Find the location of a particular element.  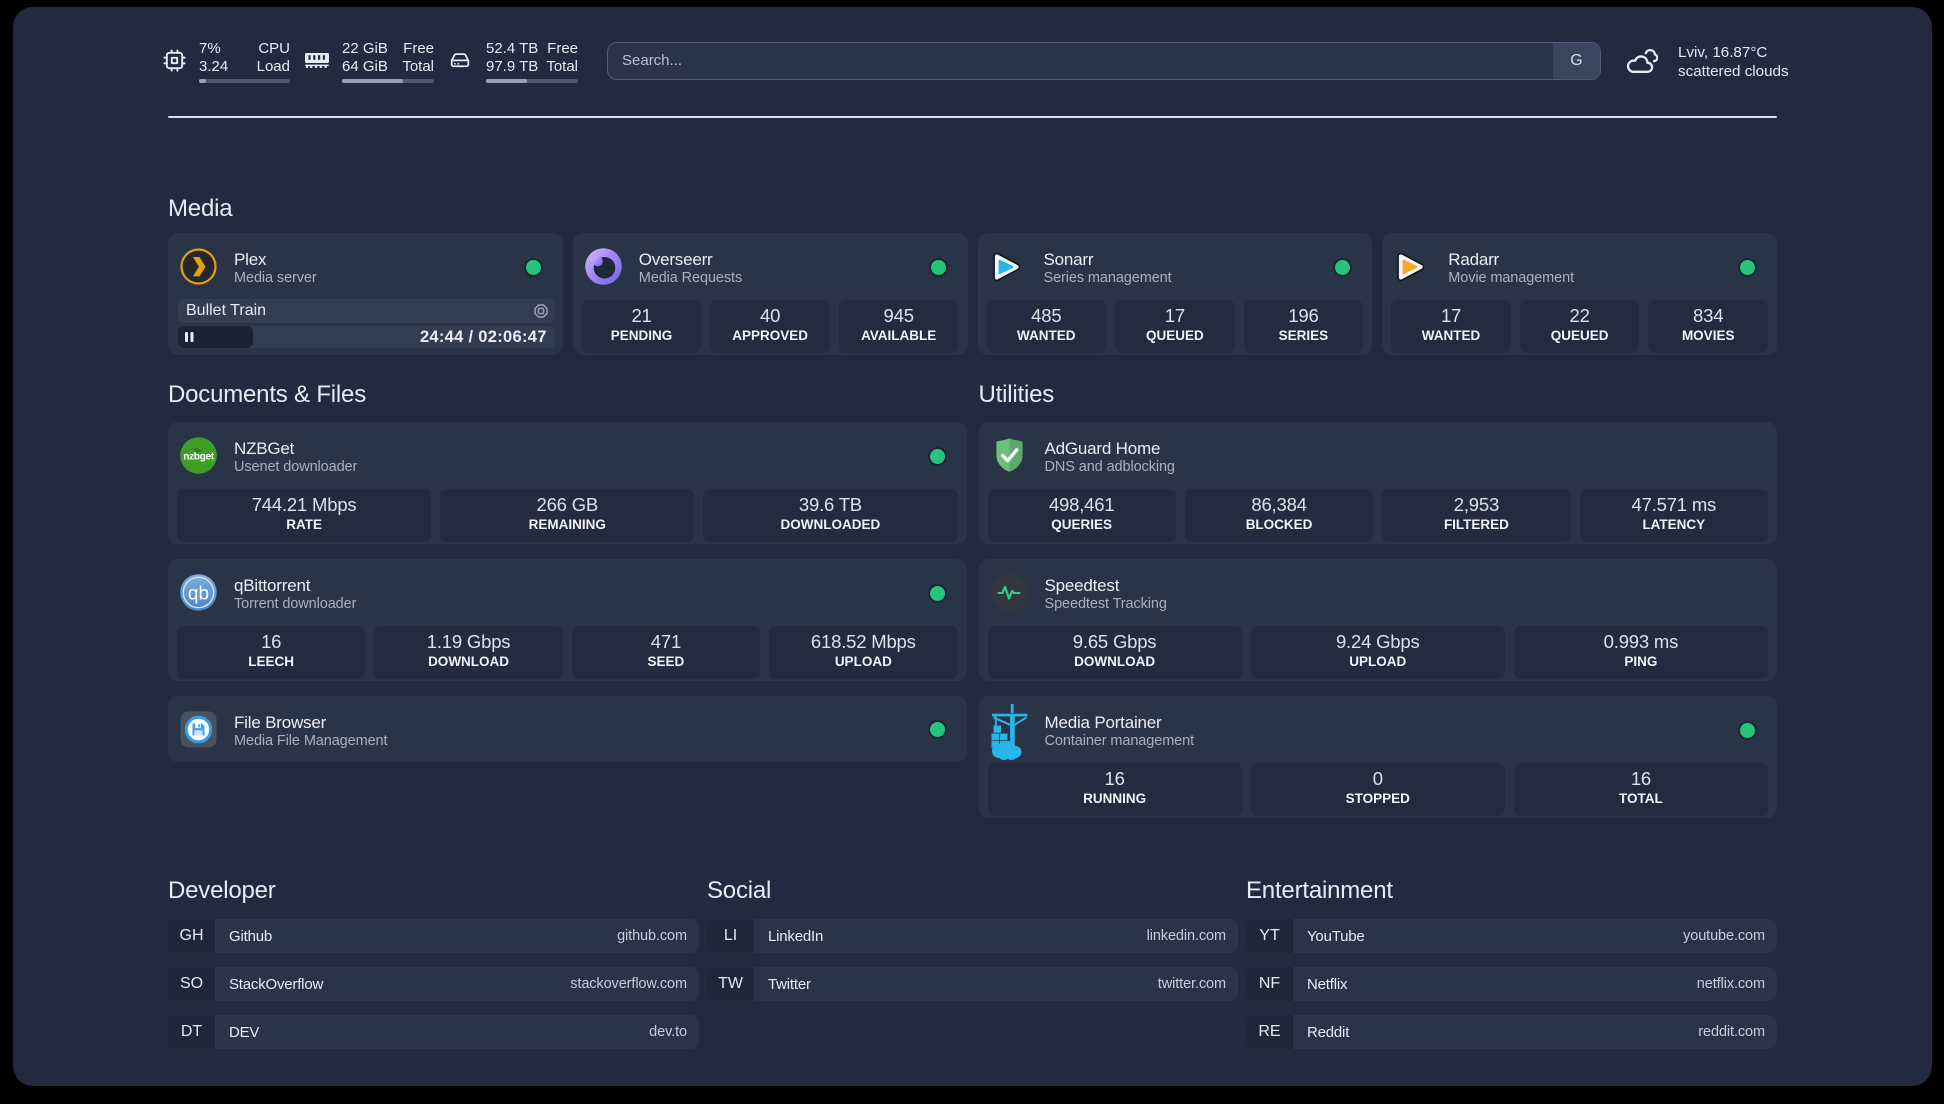

svg-text: nzbget is located at coordinates (198, 456).